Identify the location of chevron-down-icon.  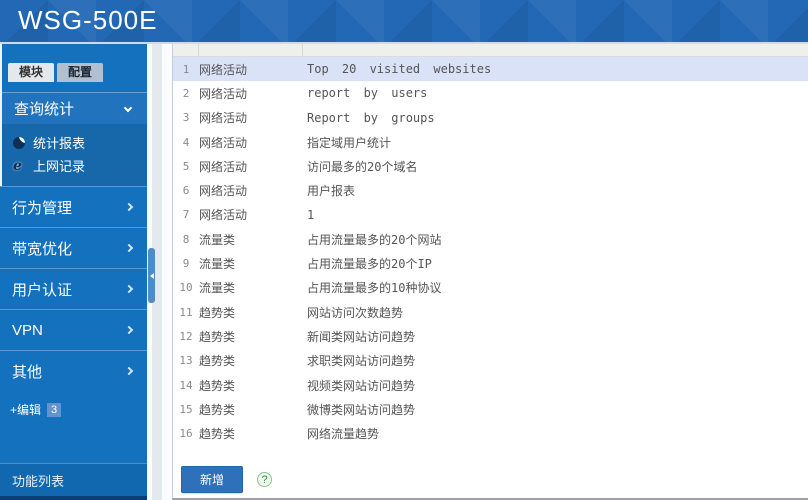
(128, 107).